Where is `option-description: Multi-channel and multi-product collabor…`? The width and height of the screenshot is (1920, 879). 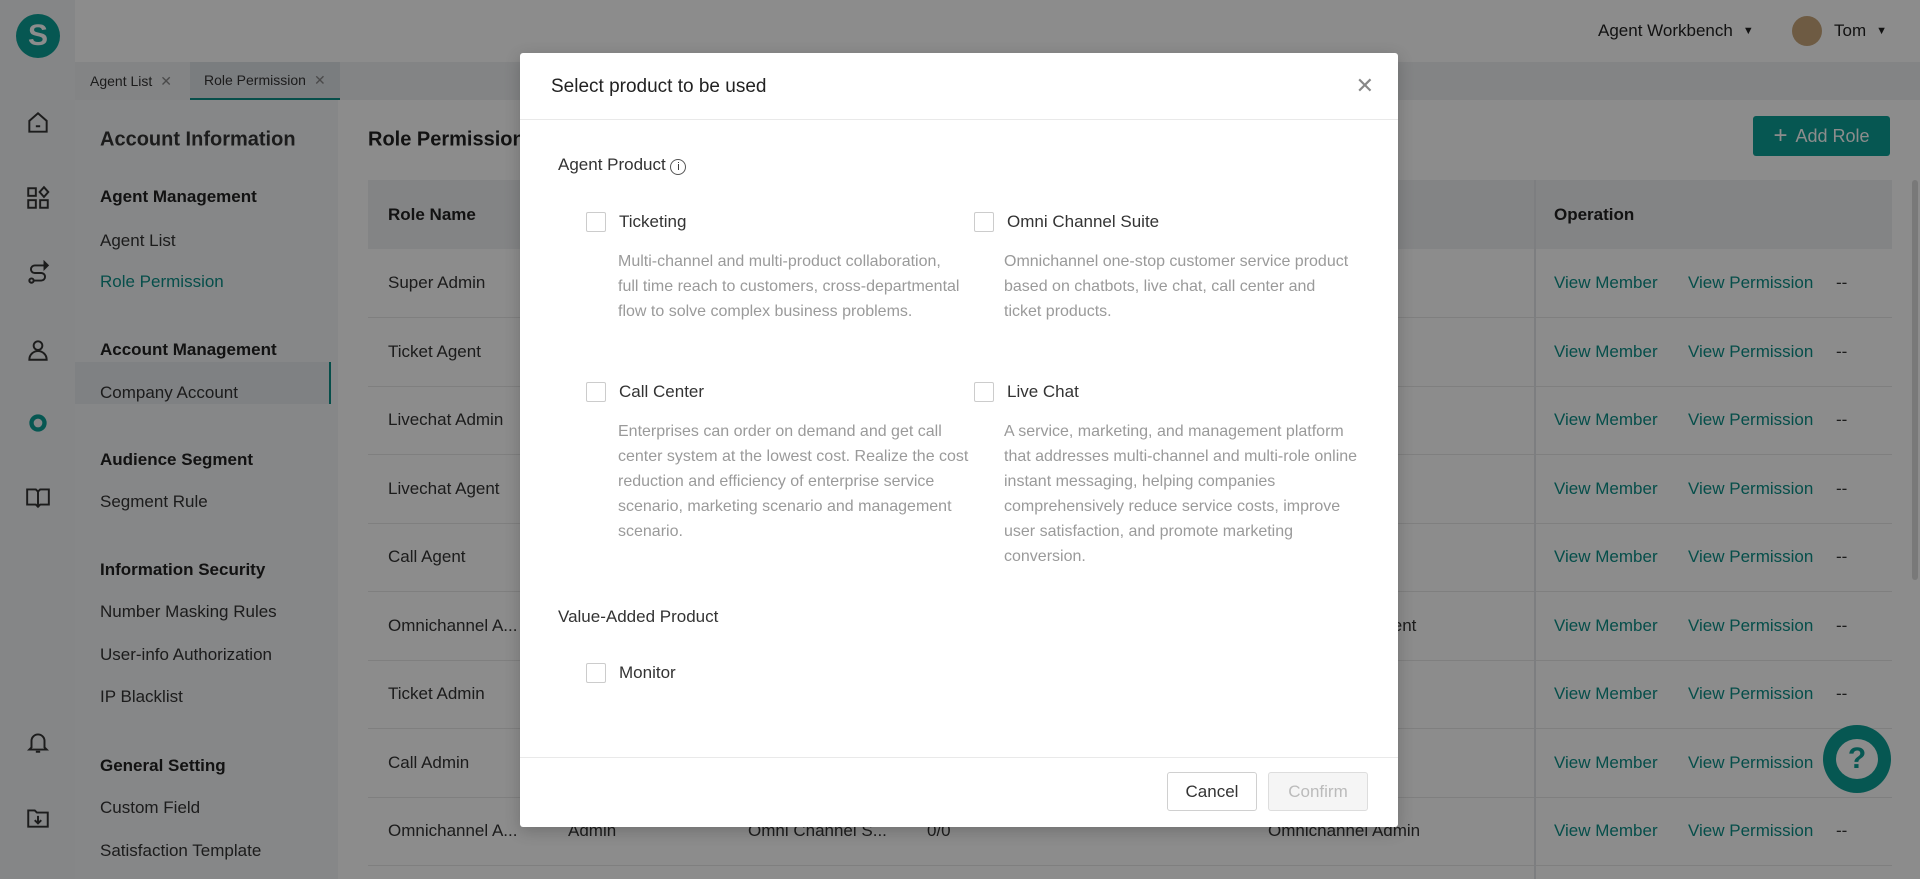 option-description: Multi-channel and multi-product collabor… is located at coordinates (789, 286).